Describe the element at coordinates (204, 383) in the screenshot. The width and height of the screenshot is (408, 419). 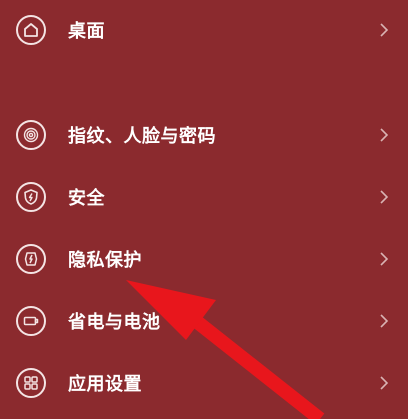
I see `settings-item-app-settings: 应用设置` at that location.